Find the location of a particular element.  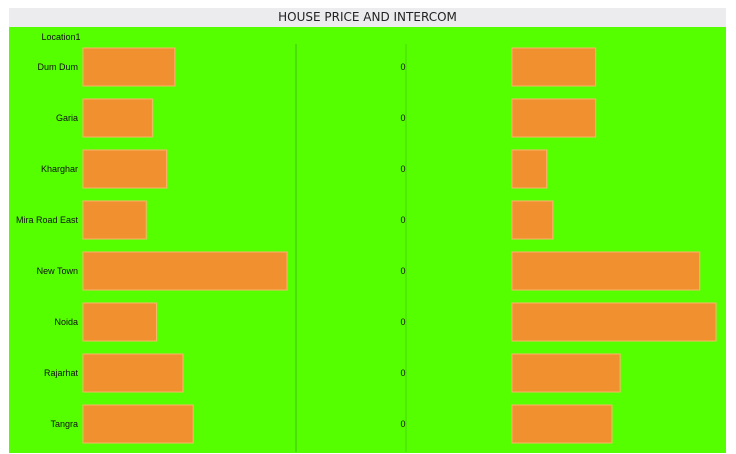

row-header-label: Location1 is located at coordinates (60, 37).